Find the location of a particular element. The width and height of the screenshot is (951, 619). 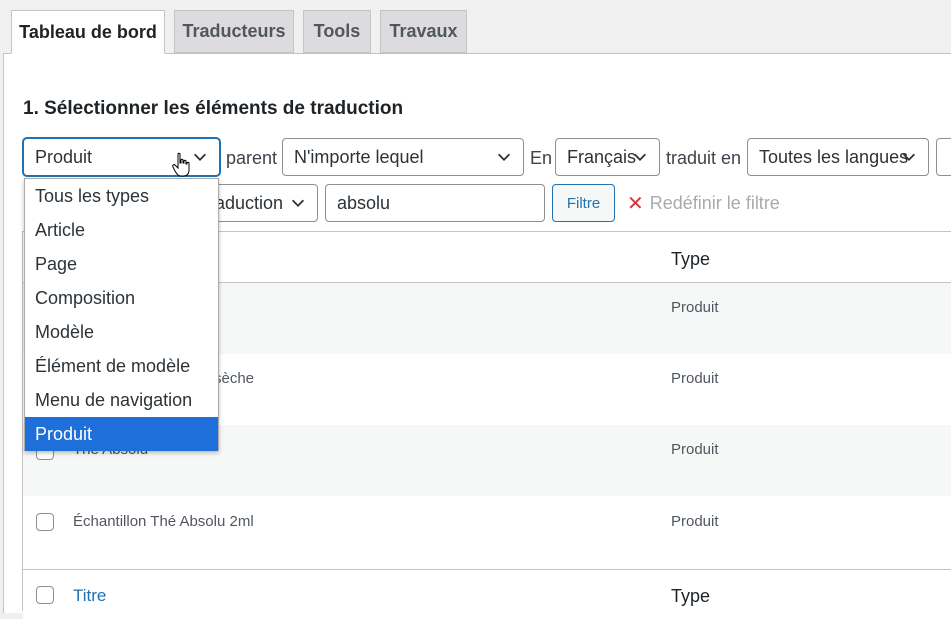

row-title: Échantillon Thé Absolu 2ml is located at coordinates (163, 521).